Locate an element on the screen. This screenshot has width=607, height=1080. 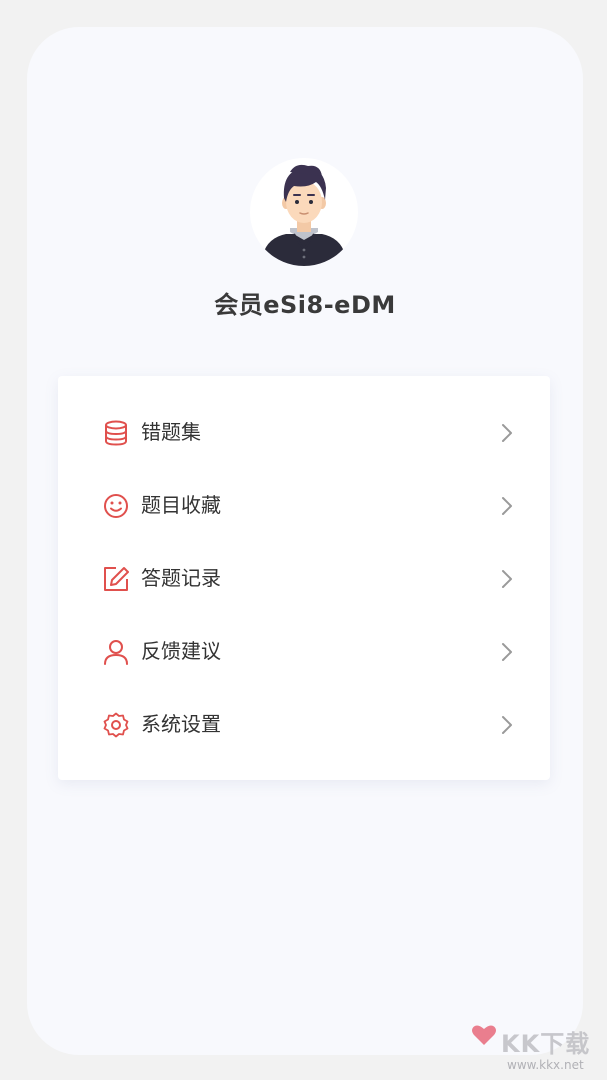
menu-item-label: 题目收藏 is located at coordinates (181, 505).